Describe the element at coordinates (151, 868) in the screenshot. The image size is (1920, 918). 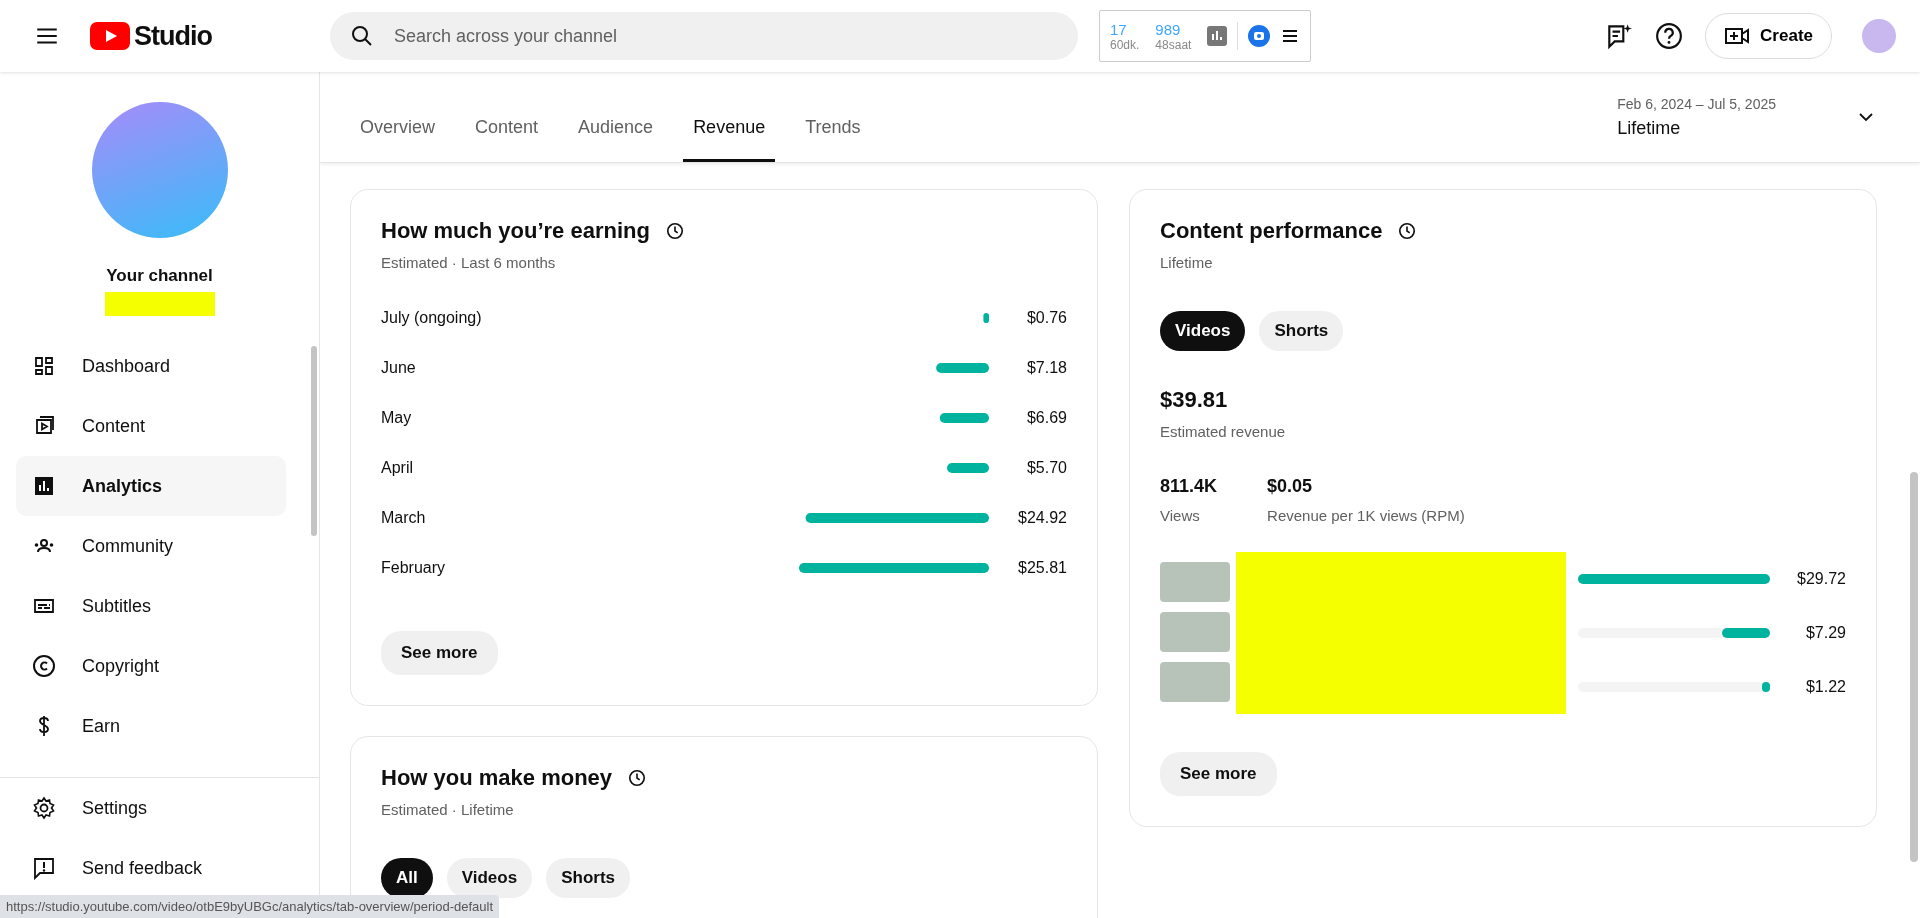
I see `sidebar-item: Send feedback` at that location.